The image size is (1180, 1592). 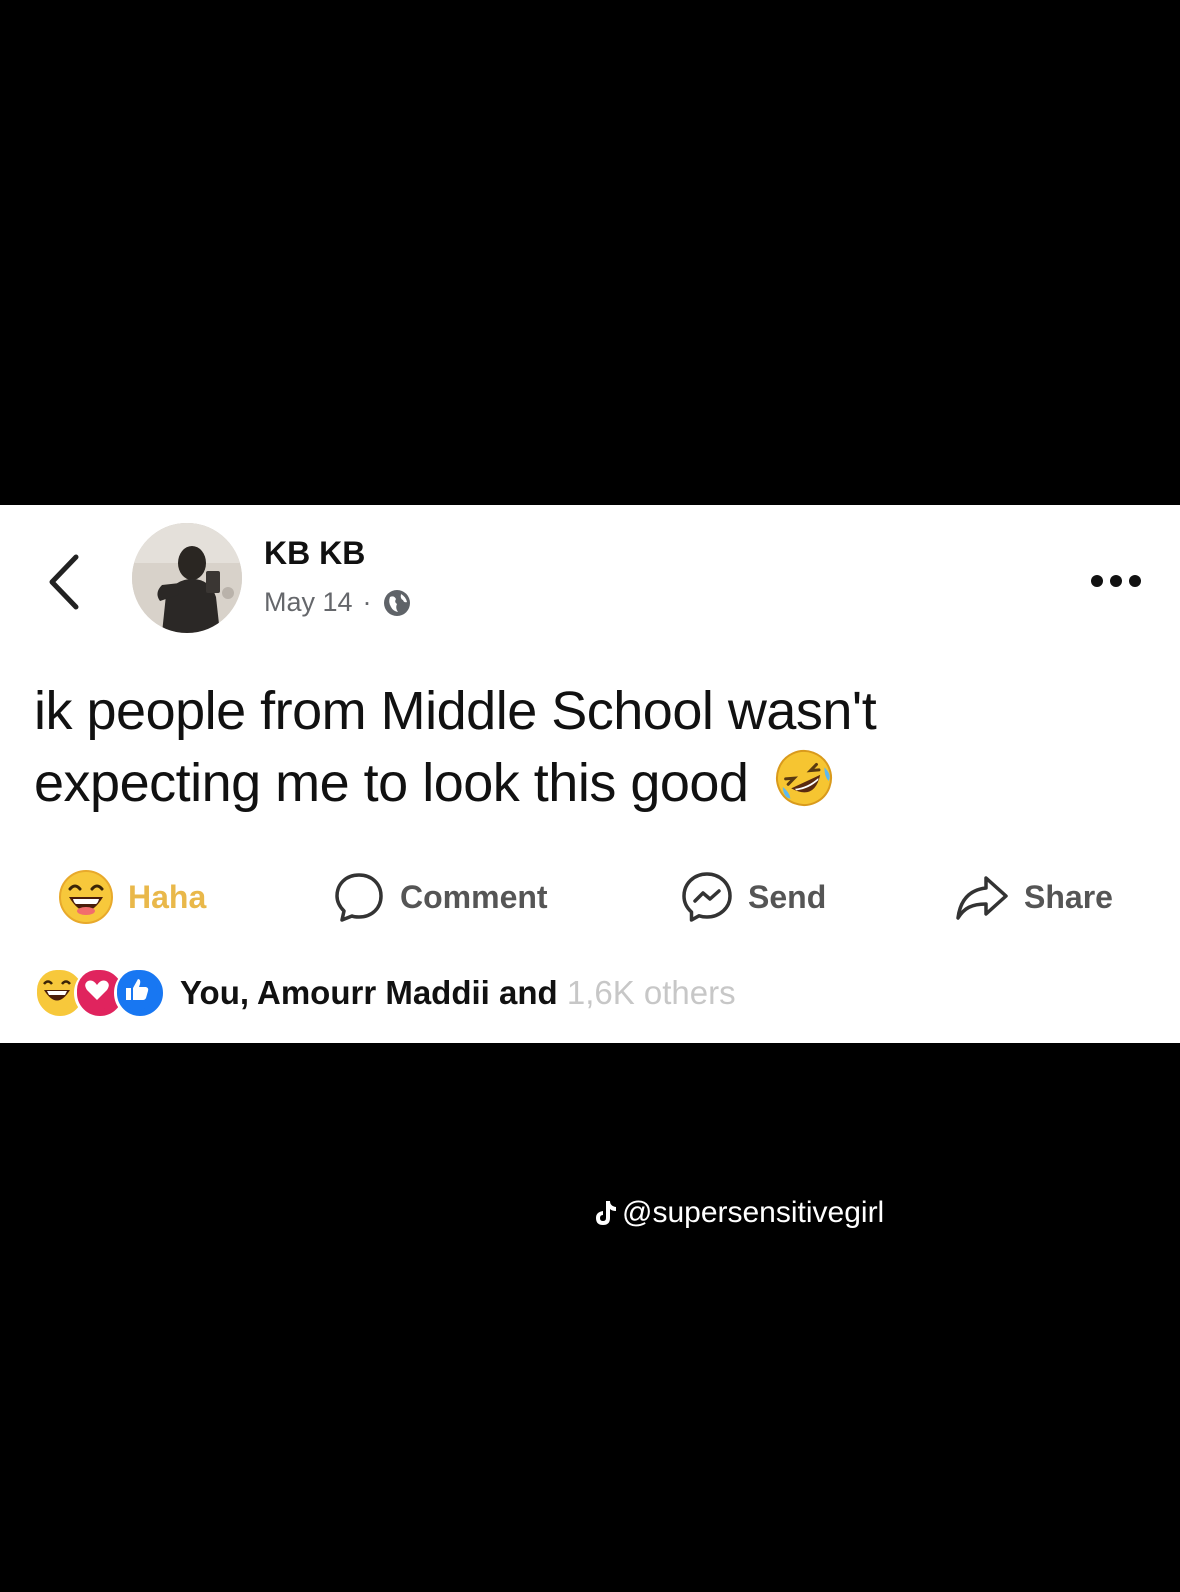 I want to click on reactions-summary: You, Amourr Maddii and 1,6K others, so click(x=385, y=993).